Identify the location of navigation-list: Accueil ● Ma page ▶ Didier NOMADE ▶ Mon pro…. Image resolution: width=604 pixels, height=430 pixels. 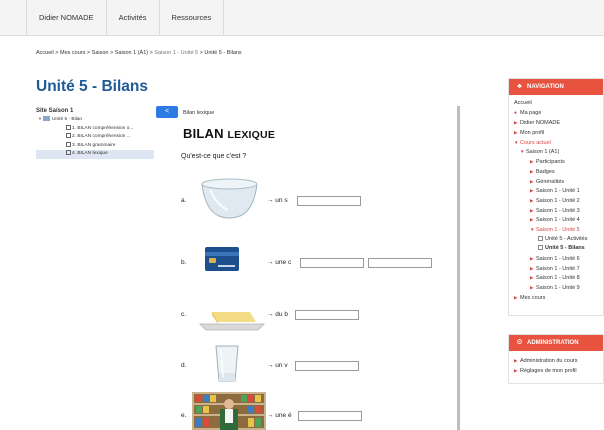
(556, 198).